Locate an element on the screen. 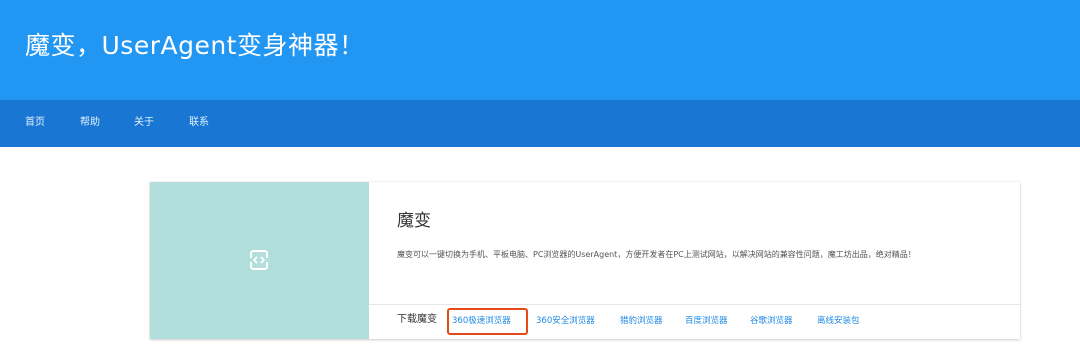 Image resolution: width=1080 pixels, height=349 pixels. download-link-baidu: 百度浏览器 is located at coordinates (706, 321).